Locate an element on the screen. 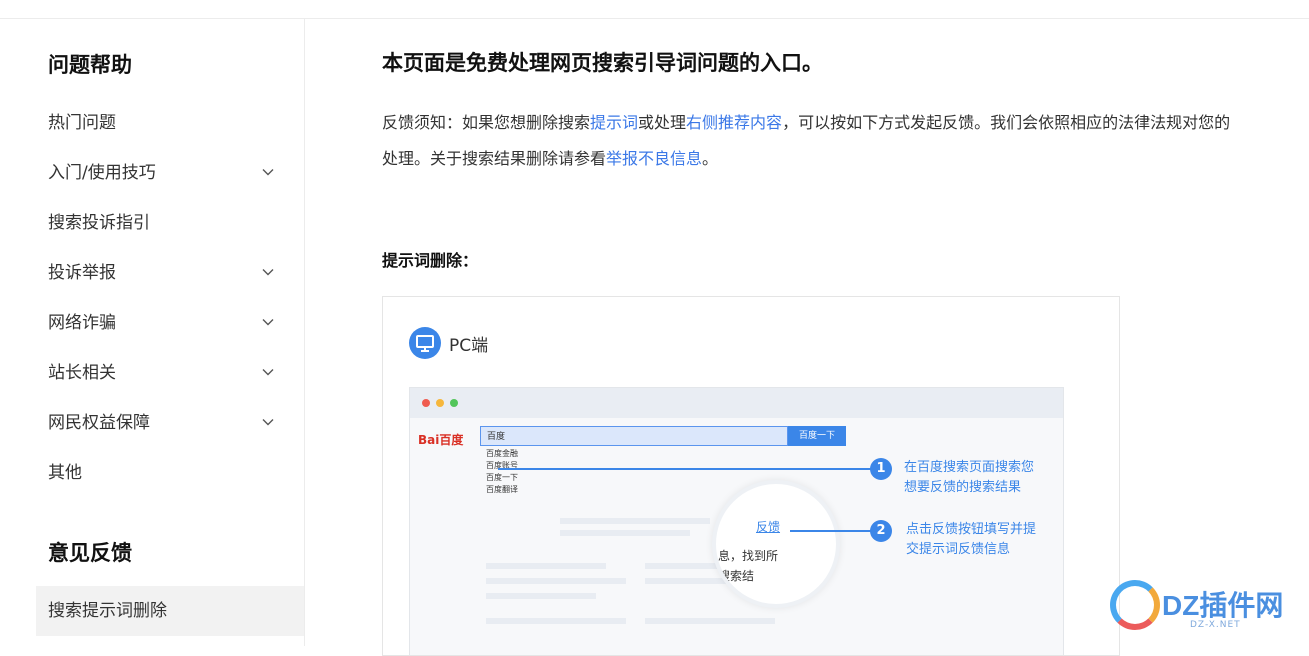  prompt-word-link: 提示词 is located at coordinates (614, 122).